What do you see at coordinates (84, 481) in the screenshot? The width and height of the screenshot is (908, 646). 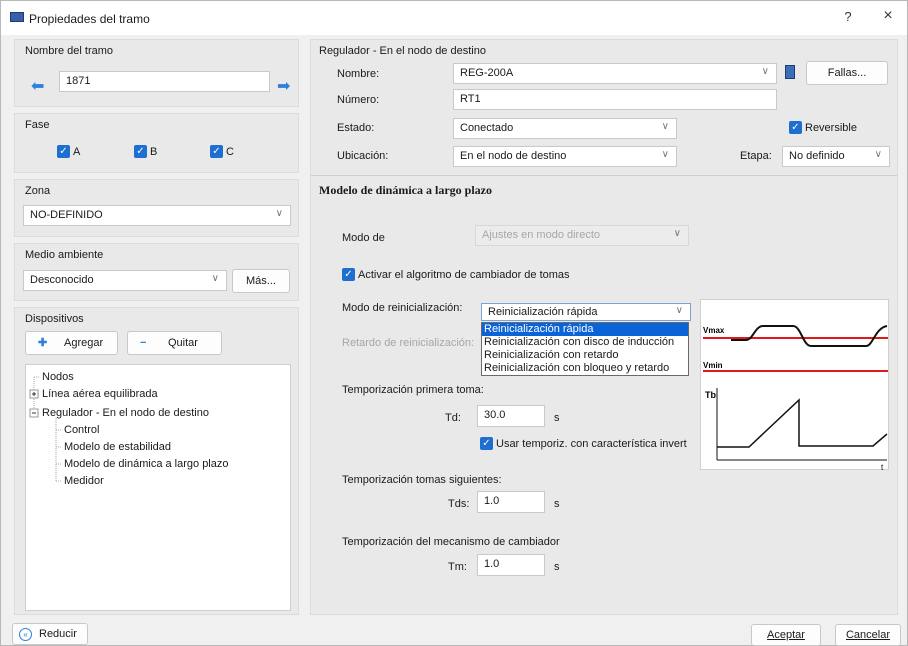 I see `tree-item-meter: Medidor` at bounding box center [84, 481].